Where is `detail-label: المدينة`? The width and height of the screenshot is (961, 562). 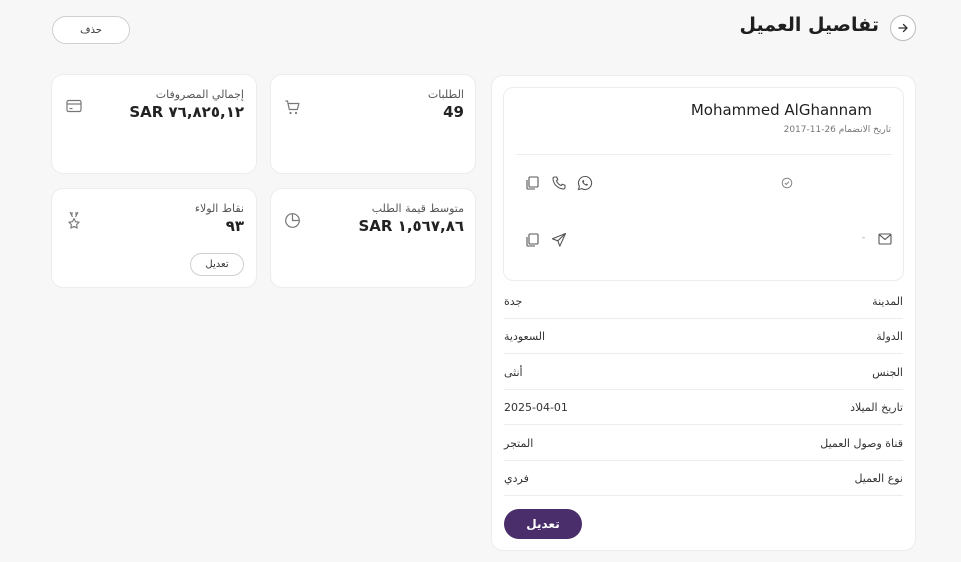 detail-label: المدينة is located at coordinates (887, 301).